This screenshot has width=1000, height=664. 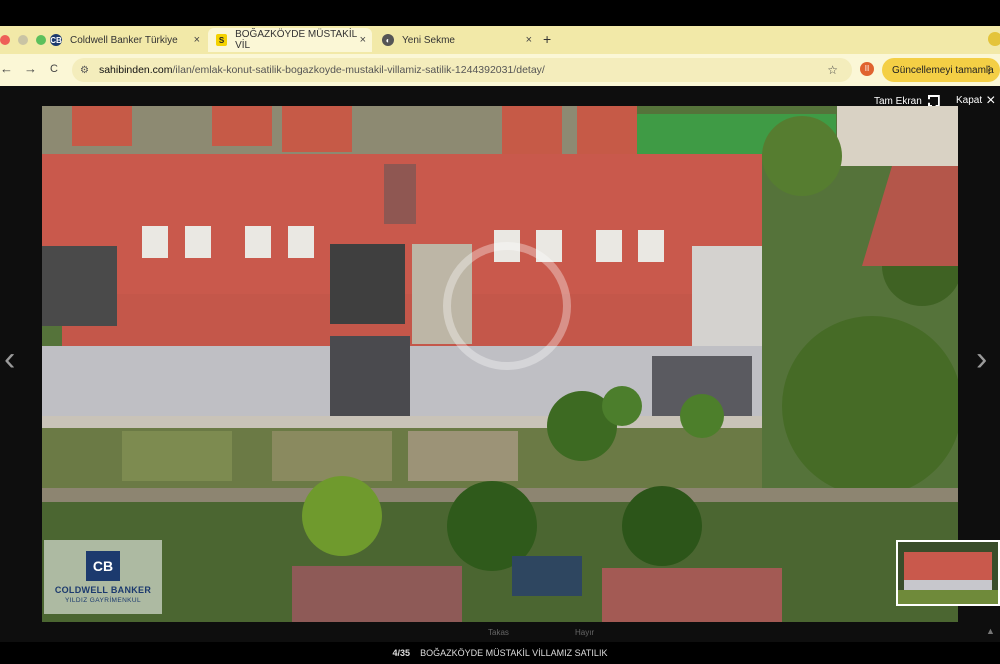 I want to click on menu-dots-icon: ⋮, so click(x=989, y=70).